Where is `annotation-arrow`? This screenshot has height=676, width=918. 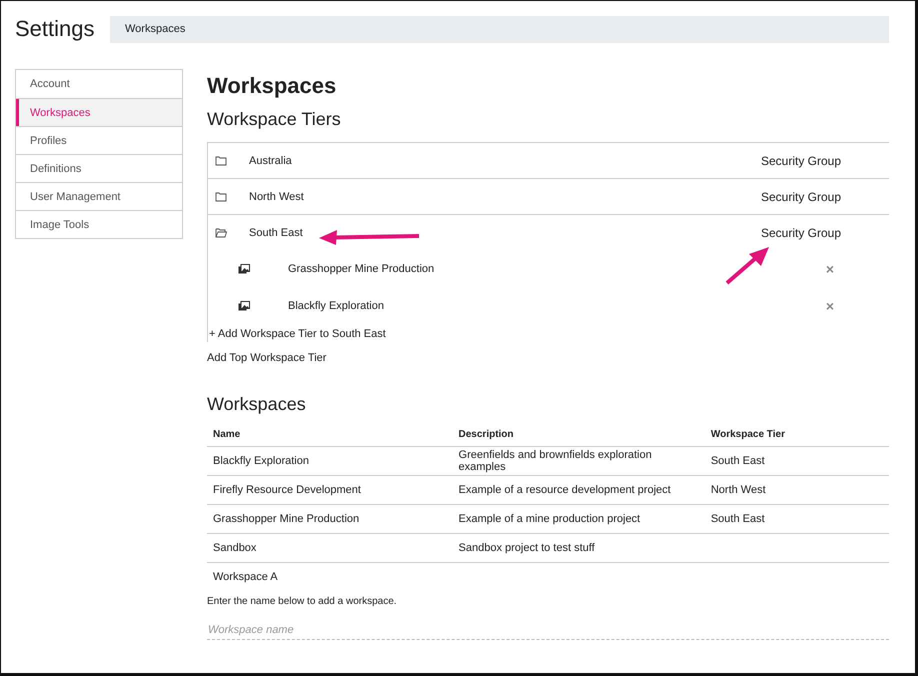
annotation-arrow is located at coordinates (748, 265).